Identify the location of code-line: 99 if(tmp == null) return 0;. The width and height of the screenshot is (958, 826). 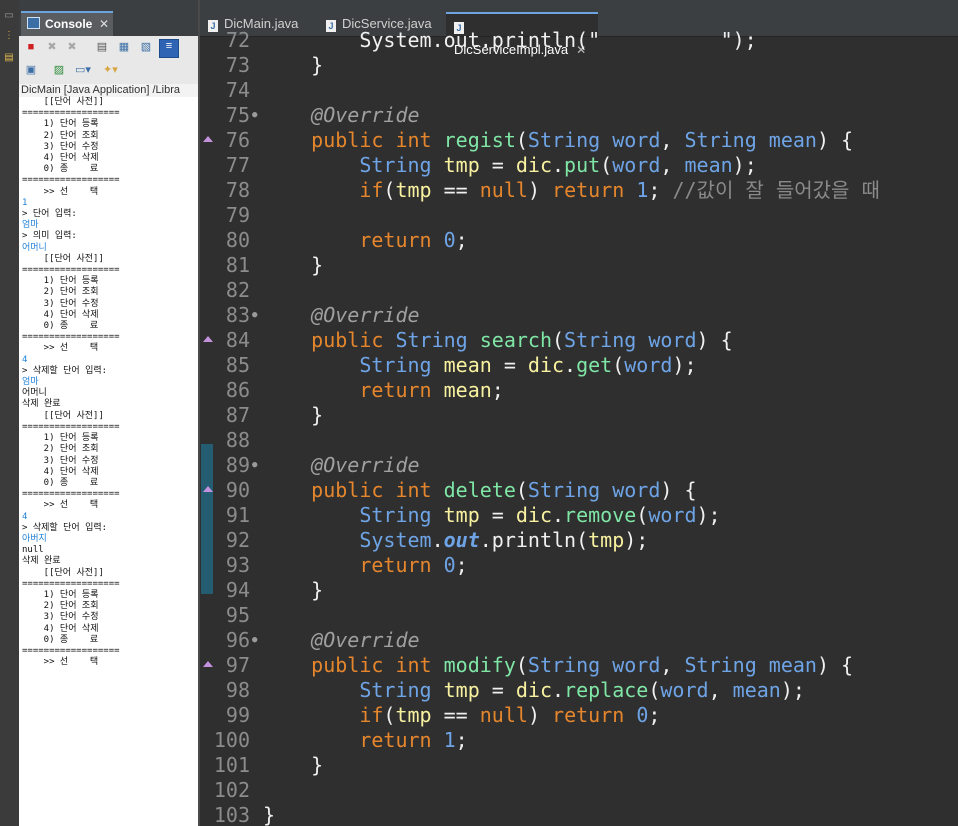
(579, 715).